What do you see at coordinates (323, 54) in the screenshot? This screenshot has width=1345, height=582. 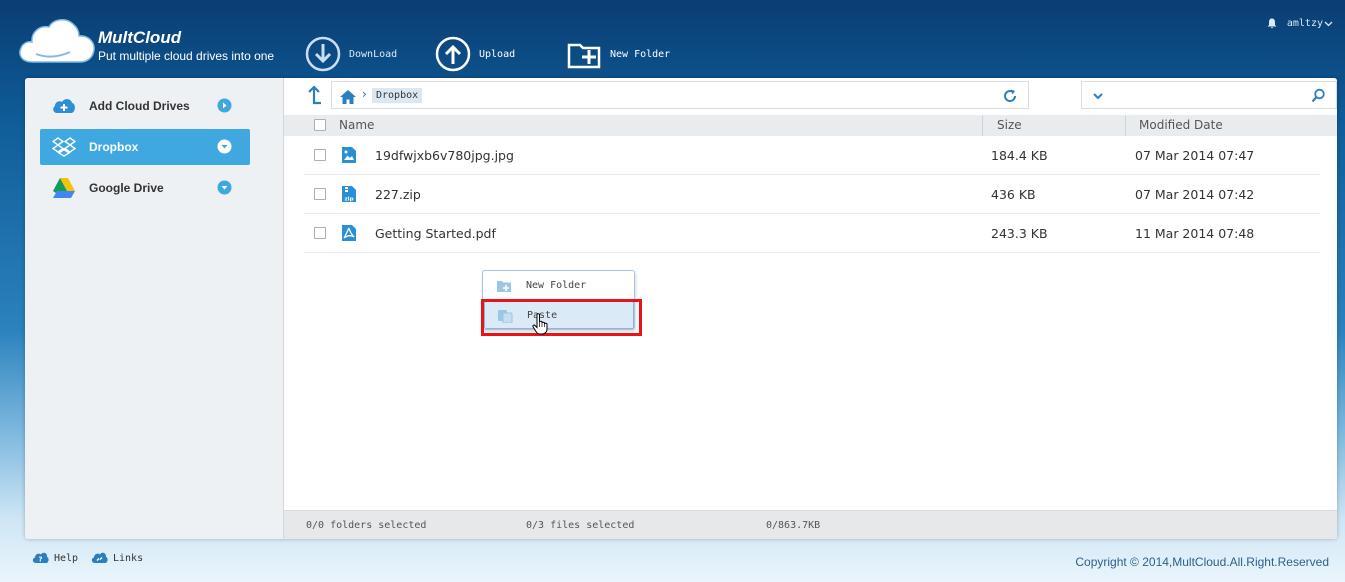 I see `download-icon` at bounding box center [323, 54].